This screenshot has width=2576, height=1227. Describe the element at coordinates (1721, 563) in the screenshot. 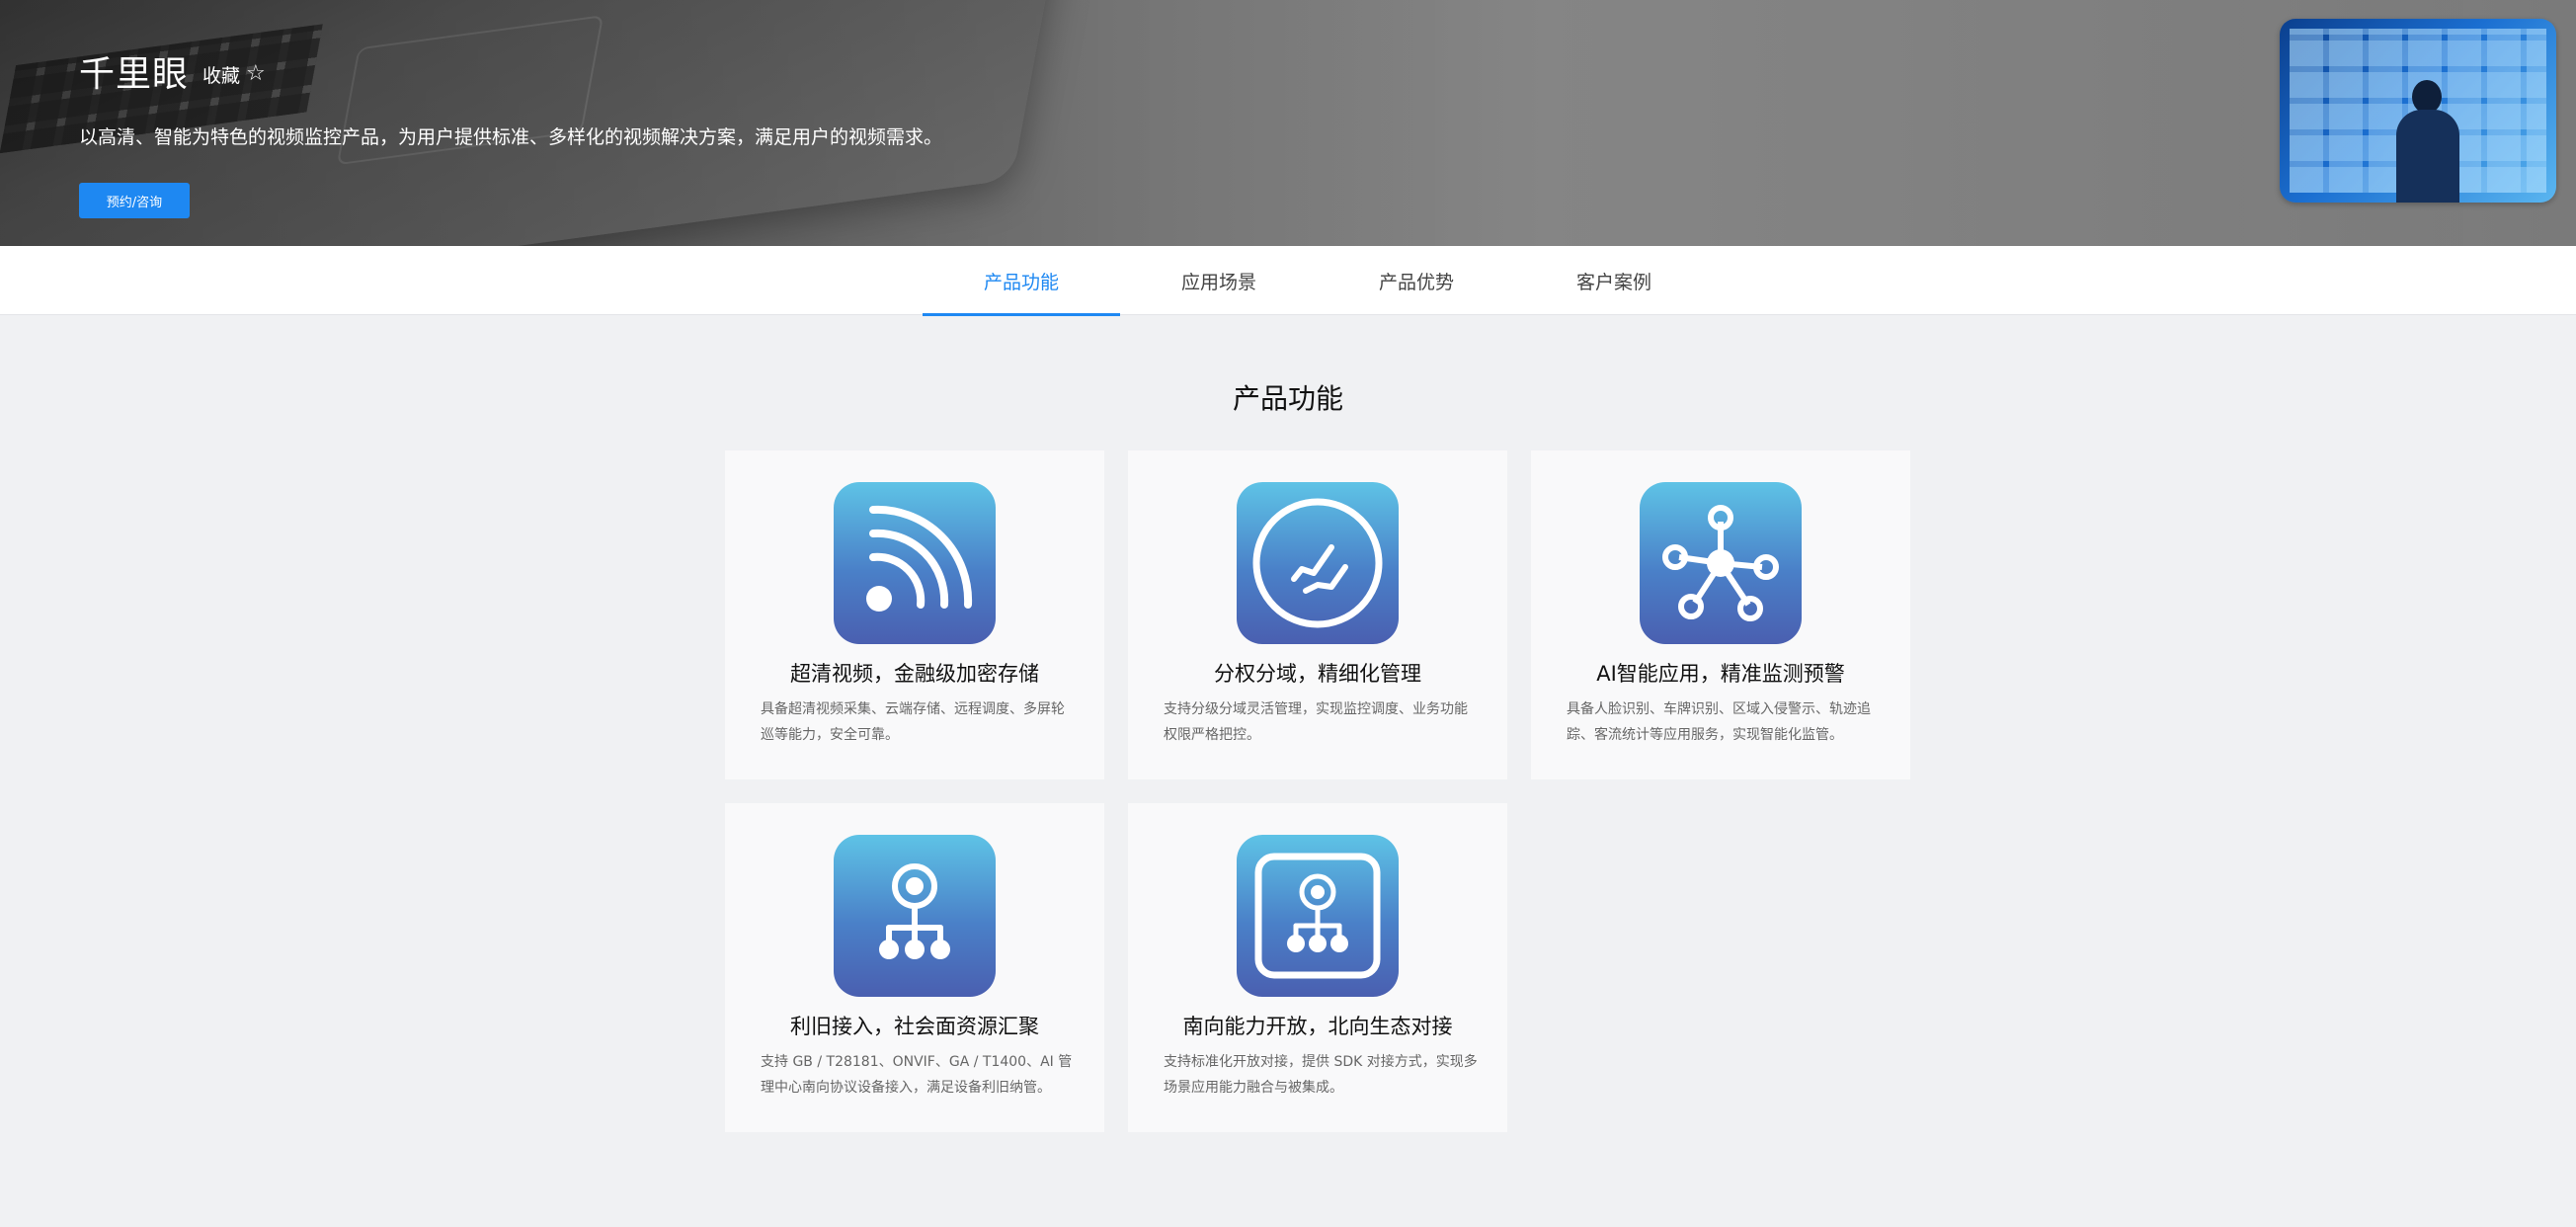

I see `network-hub-icon` at that location.